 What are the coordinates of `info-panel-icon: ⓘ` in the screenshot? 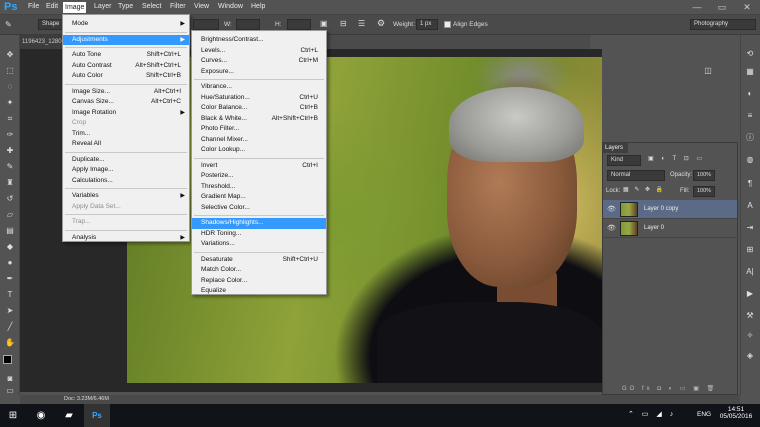 It's located at (750, 137).